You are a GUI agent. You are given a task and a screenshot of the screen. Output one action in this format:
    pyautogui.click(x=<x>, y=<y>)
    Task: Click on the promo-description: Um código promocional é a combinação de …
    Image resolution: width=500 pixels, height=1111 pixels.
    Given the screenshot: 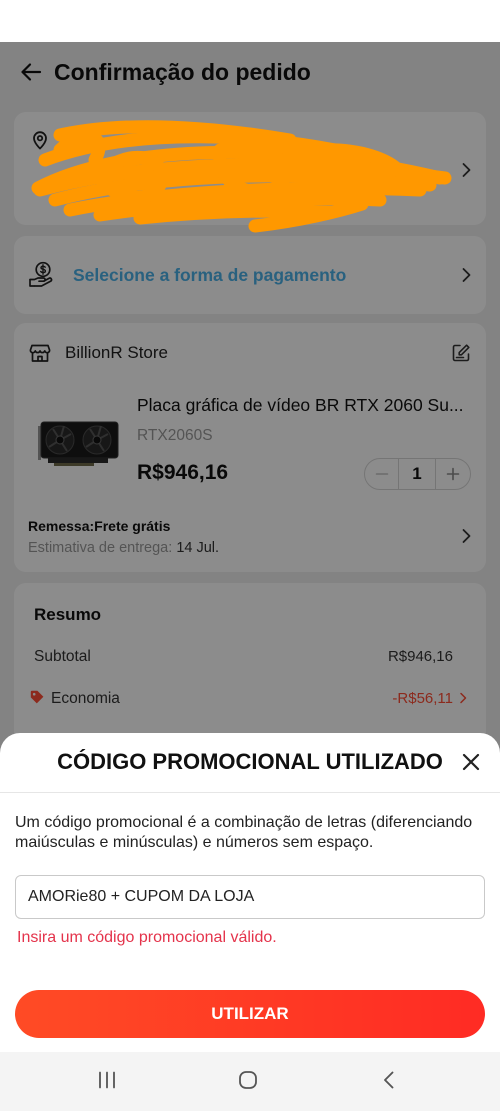 What is the action you would take?
    pyautogui.click(x=244, y=832)
    